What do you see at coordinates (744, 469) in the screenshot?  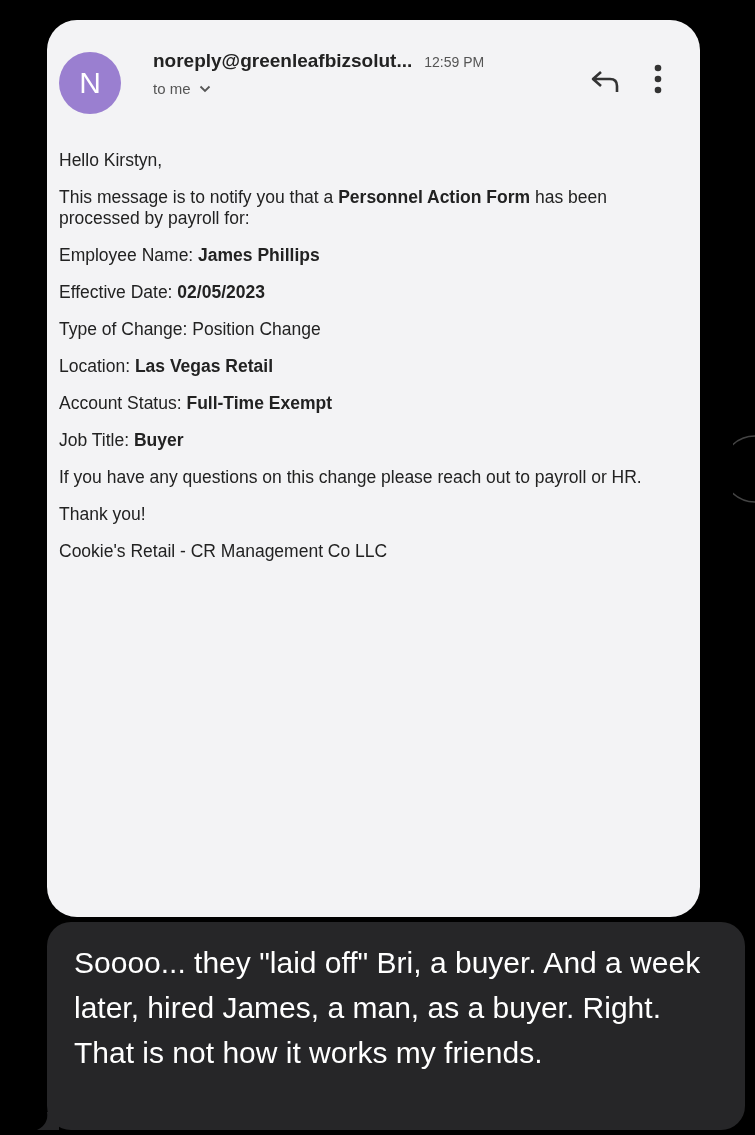 I see `circle-outline-icon` at bounding box center [744, 469].